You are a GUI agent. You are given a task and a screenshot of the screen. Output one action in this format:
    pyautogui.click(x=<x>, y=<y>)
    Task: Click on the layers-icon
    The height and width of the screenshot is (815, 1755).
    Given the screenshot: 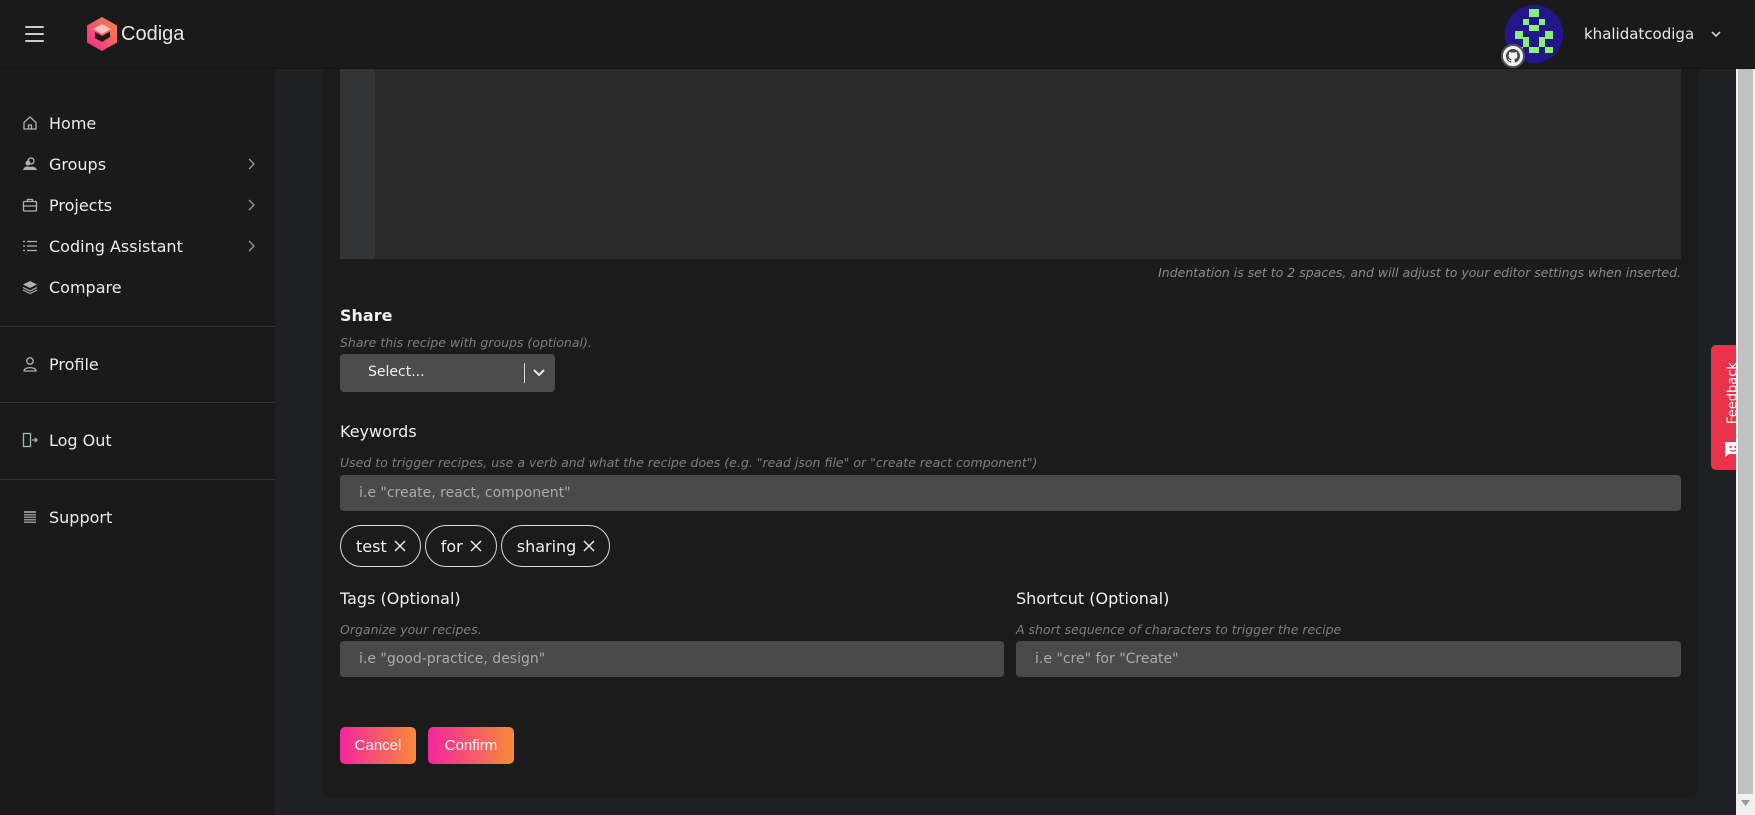 What is the action you would take?
    pyautogui.click(x=30, y=287)
    